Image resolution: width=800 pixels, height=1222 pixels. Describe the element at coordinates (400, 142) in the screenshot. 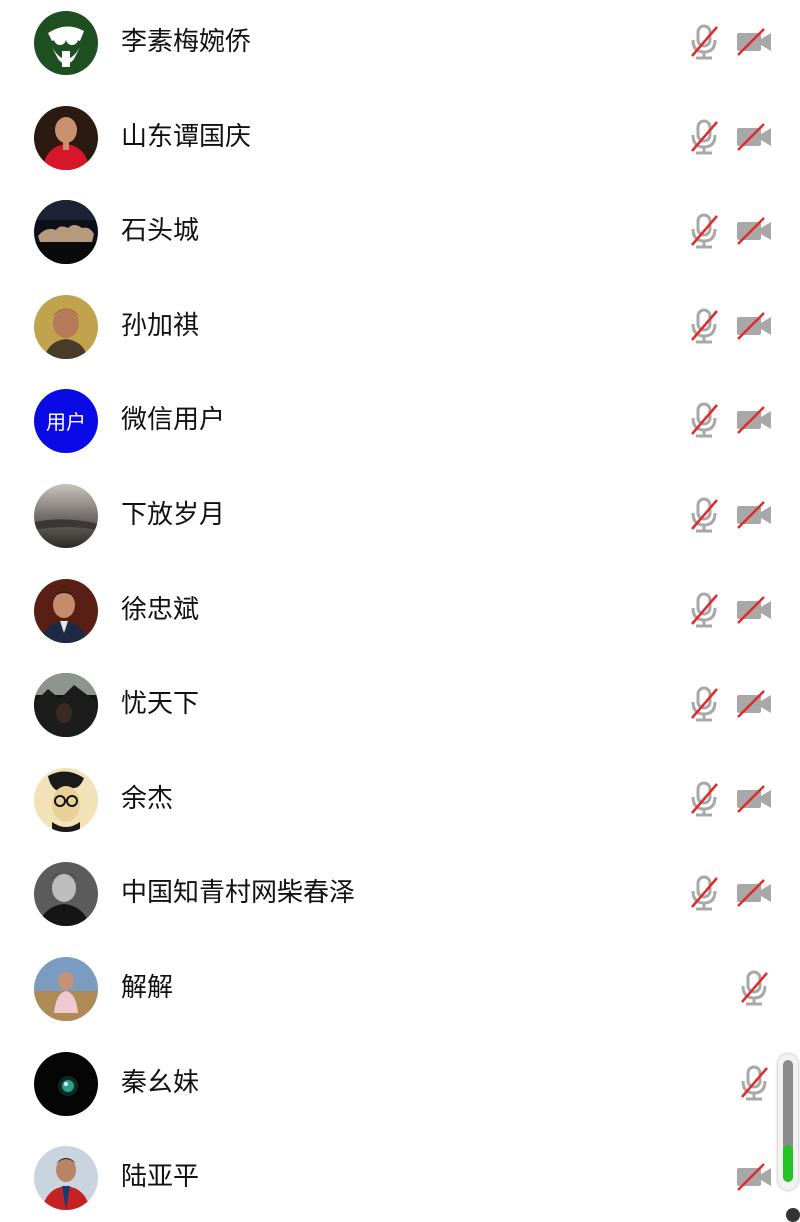

I see `participant-row: 山东谭国庆` at that location.